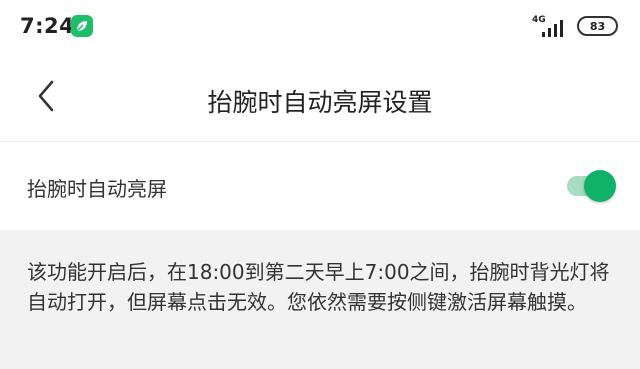 The width and height of the screenshot is (640, 369). Describe the element at coordinates (47, 26) in the screenshot. I see `status-time: 7:24` at that location.